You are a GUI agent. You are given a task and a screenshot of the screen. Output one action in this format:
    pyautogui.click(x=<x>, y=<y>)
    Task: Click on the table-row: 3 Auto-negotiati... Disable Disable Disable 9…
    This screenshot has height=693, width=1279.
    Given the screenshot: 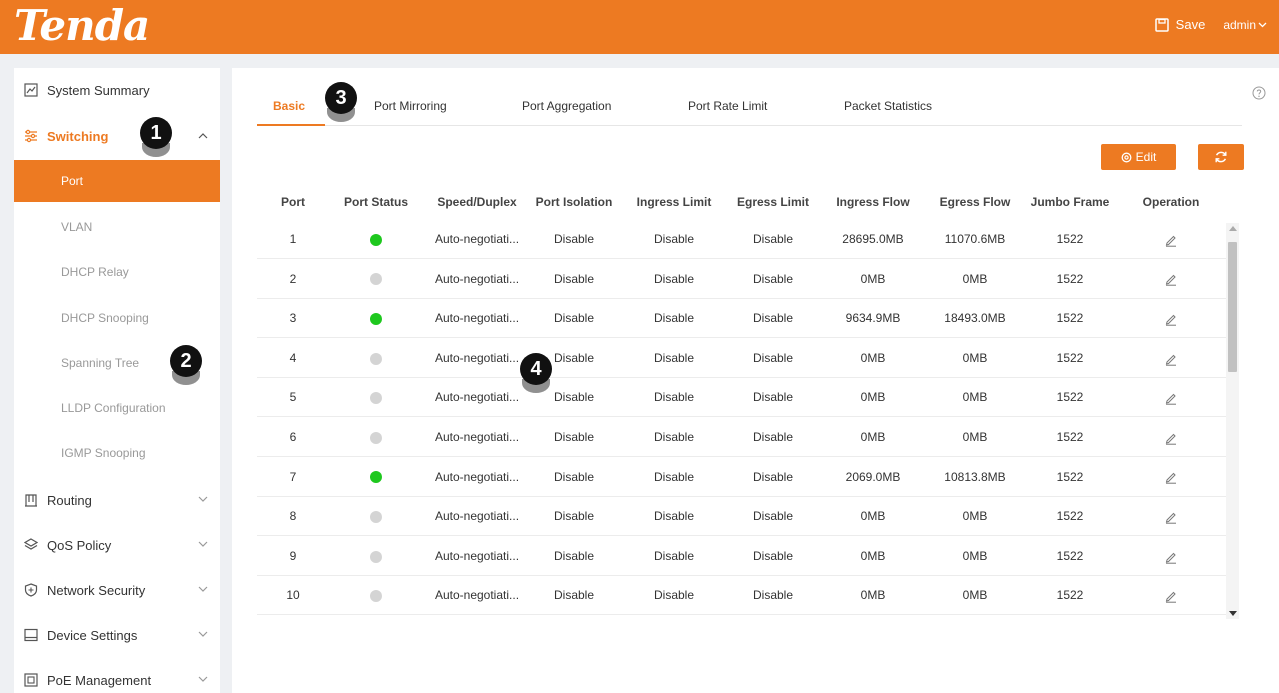 What is the action you would take?
    pyautogui.click(x=742, y=319)
    